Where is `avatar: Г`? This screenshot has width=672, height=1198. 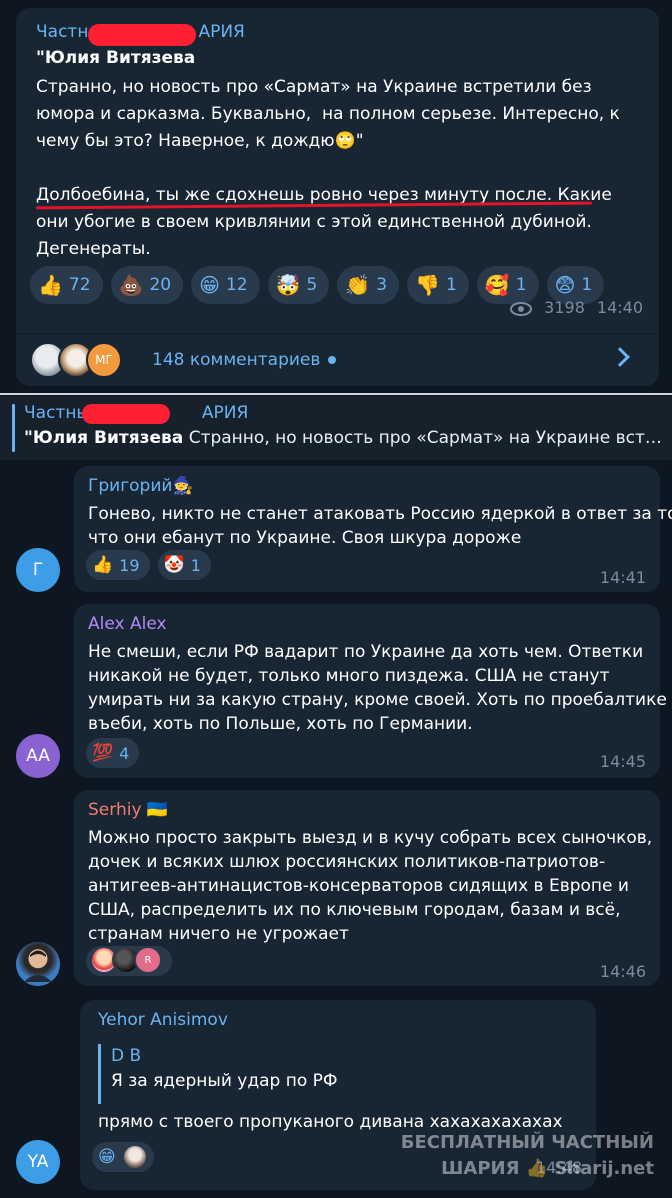
avatar: Г is located at coordinates (38, 570).